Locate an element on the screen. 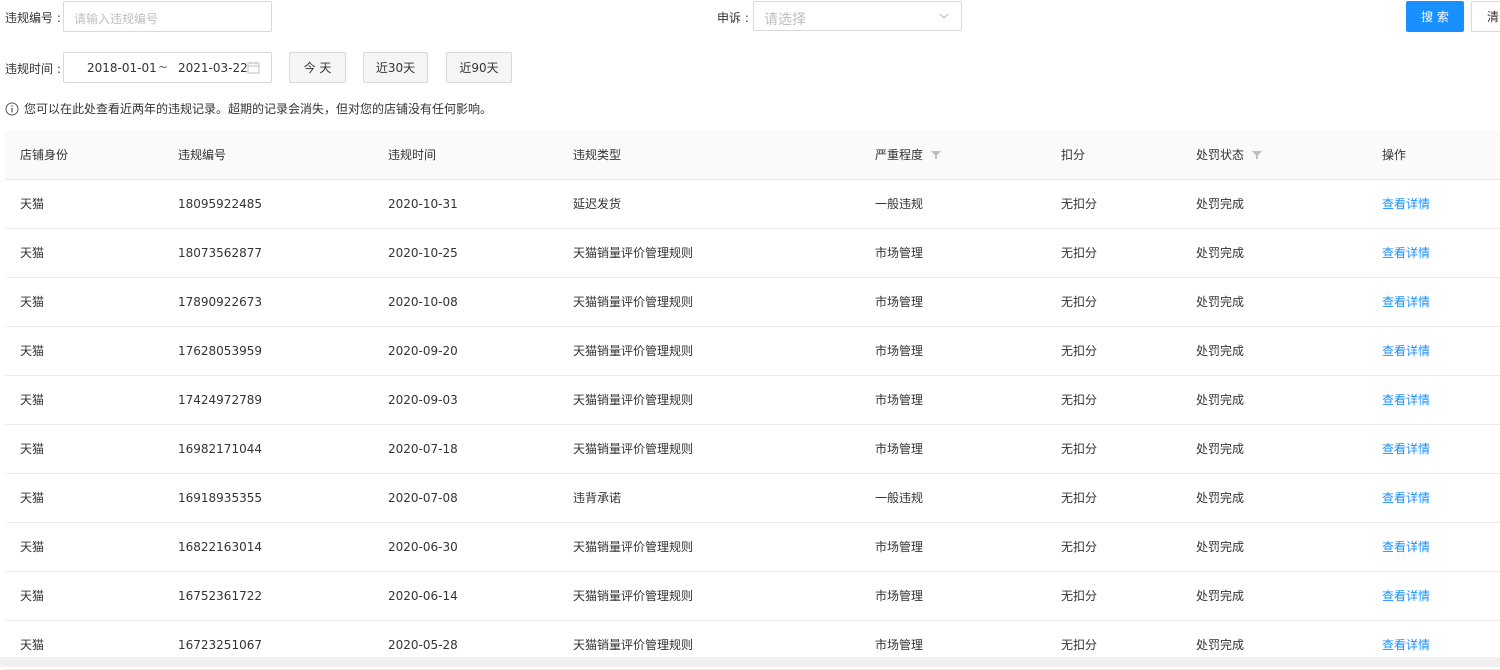 Image resolution: width=1500 pixels, height=670 pixels. last-90-days-button: 近90天 is located at coordinates (479, 67).